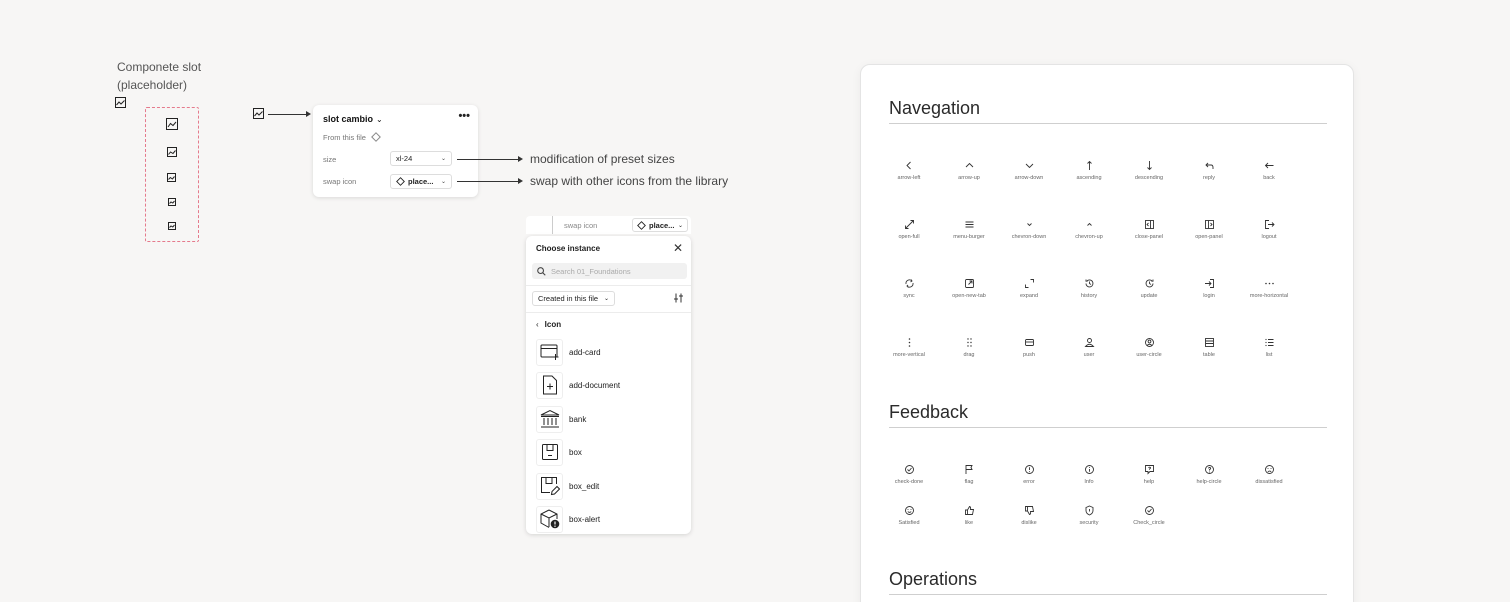 Image resolution: width=1510 pixels, height=602 pixels. I want to click on icon-tile-more-horizontal: more-horizontal, so click(1269, 288).